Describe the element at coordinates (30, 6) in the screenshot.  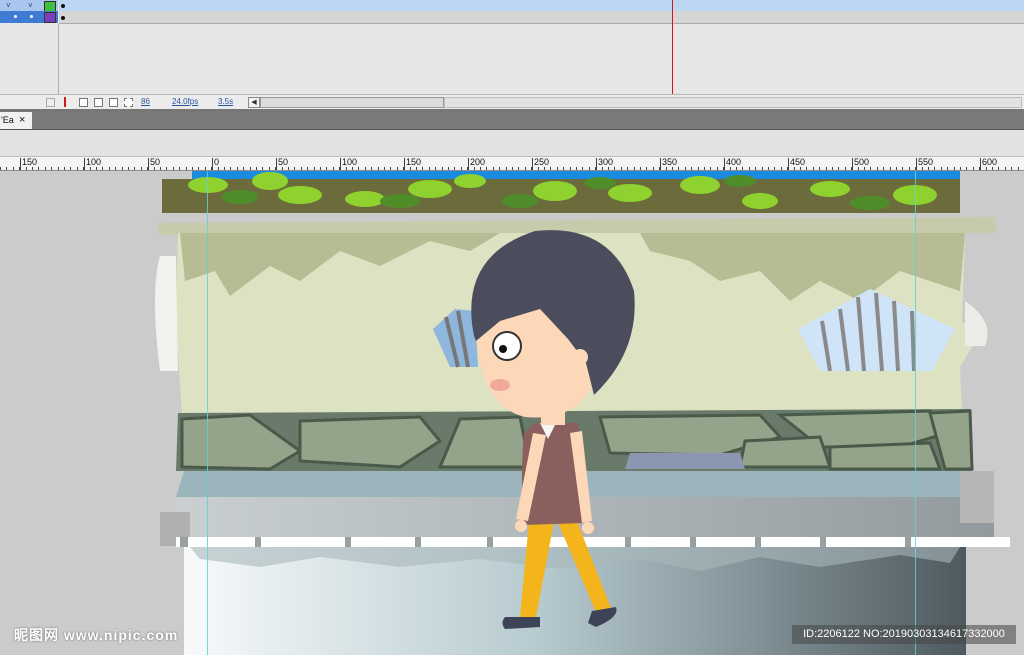
I see `lock-icon: ˅` at that location.